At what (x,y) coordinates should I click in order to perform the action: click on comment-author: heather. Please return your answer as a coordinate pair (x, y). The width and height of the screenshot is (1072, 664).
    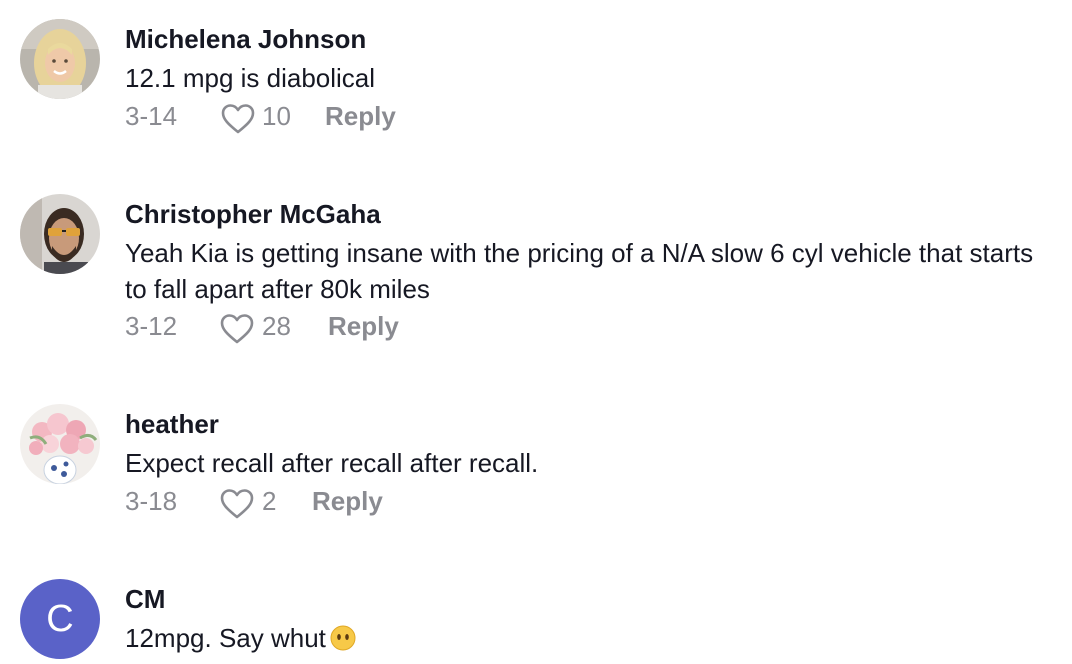
    Looking at the image, I should click on (172, 424).